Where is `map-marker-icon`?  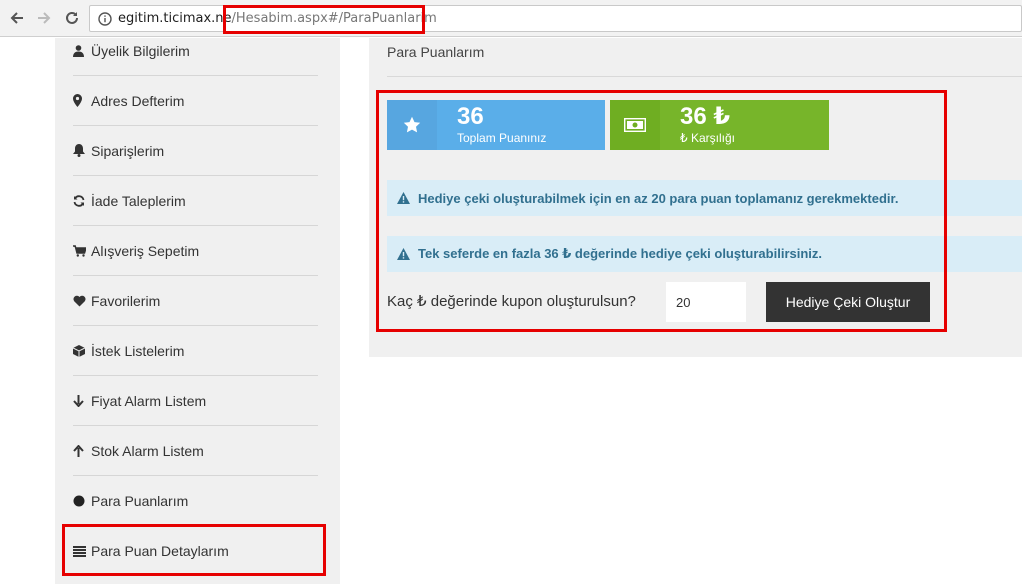 map-marker-icon is located at coordinates (81, 100).